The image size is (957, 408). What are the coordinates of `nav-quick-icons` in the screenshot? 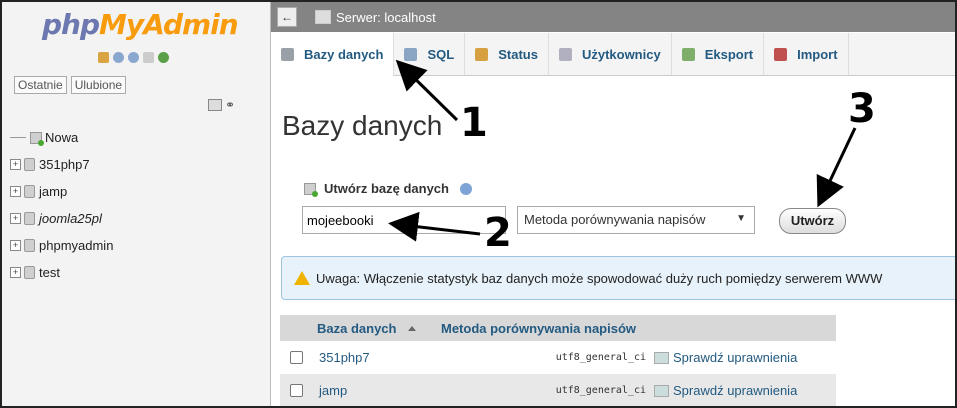 It's located at (133, 57).